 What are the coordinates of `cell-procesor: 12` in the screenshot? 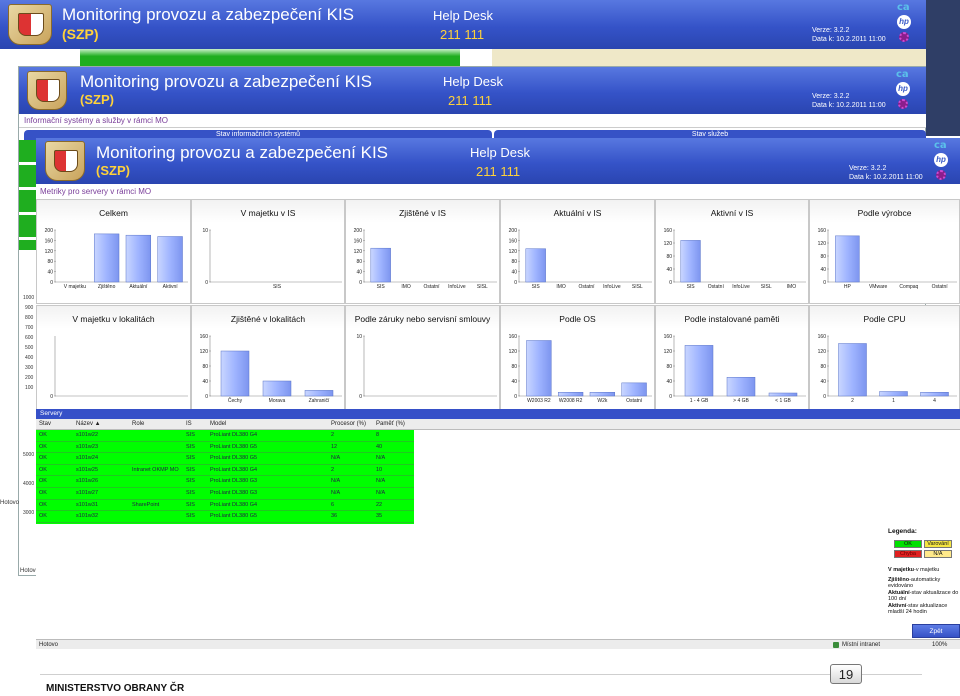 It's located at (334, 446).